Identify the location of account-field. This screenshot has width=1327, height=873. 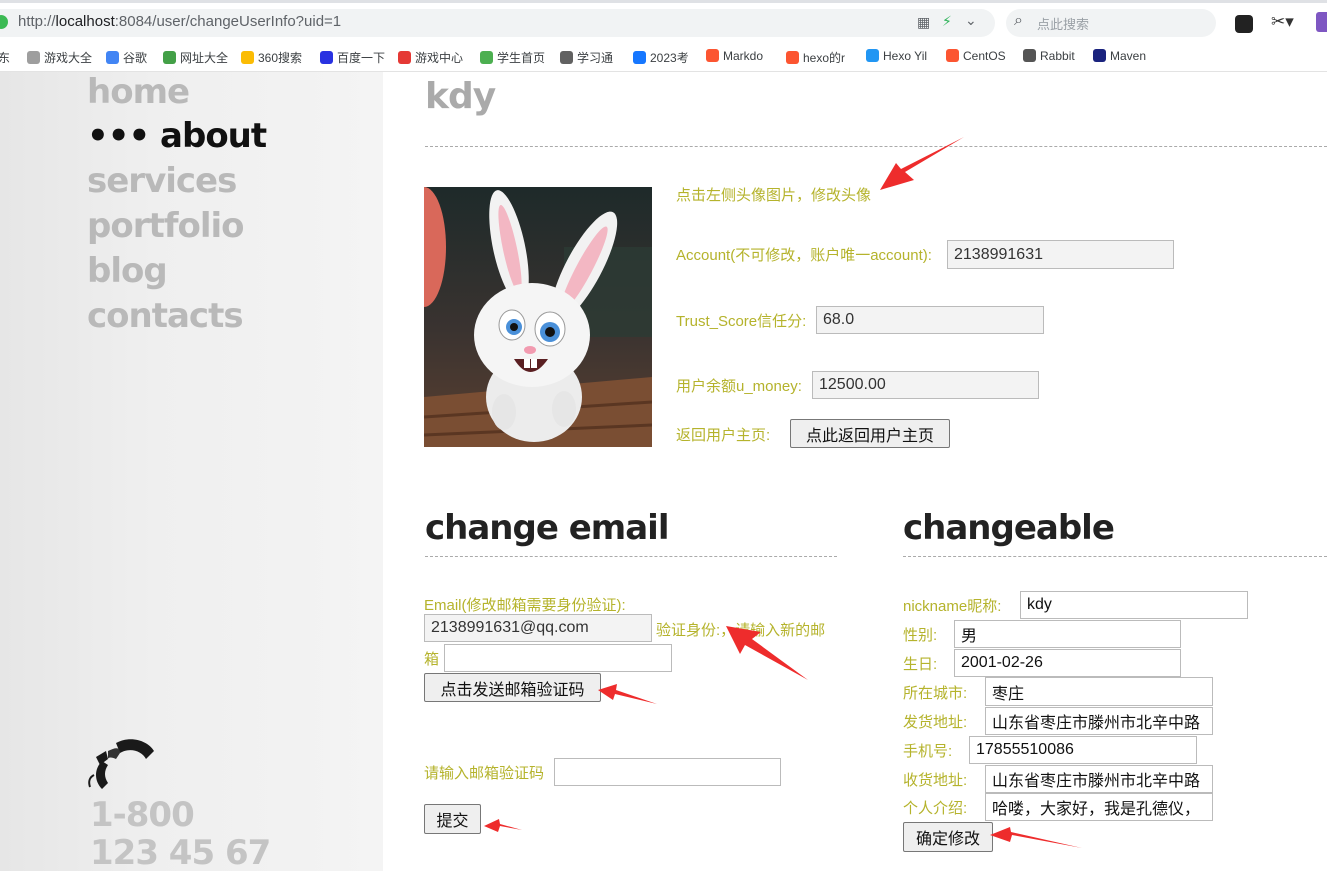
(1060, 254).